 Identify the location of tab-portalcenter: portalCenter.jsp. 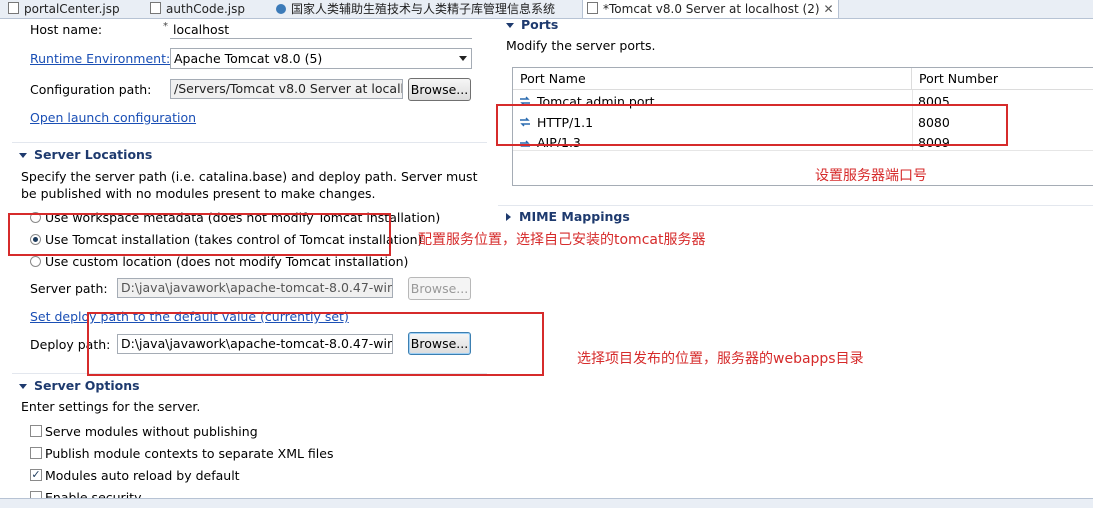
(64, 9).